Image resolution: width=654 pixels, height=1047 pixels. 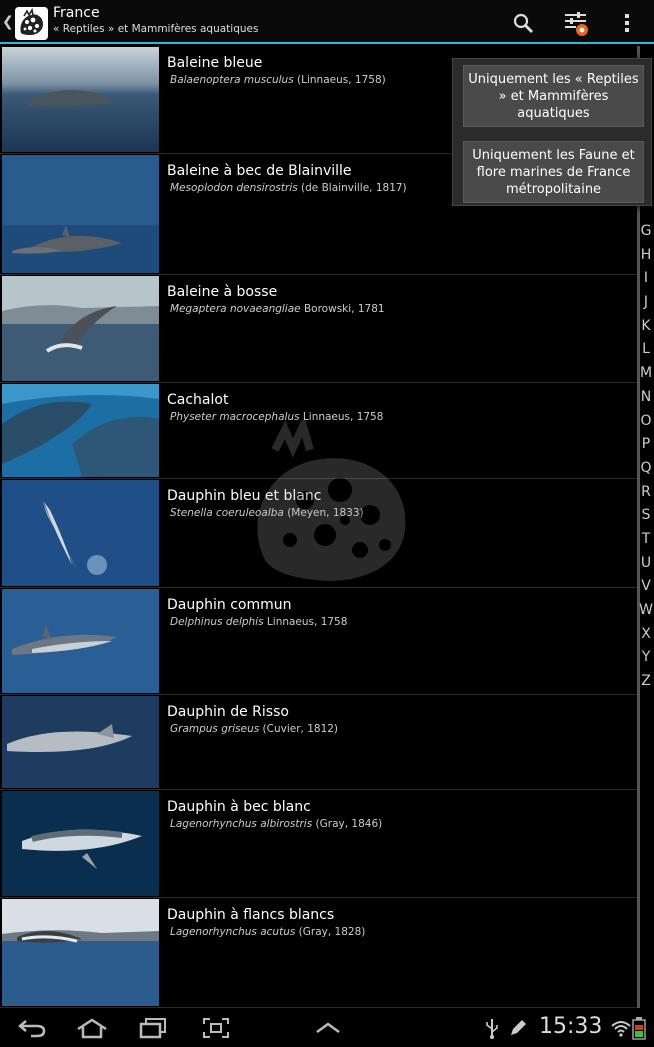 I want to click on page-title: France, so click(x=76, y=13).